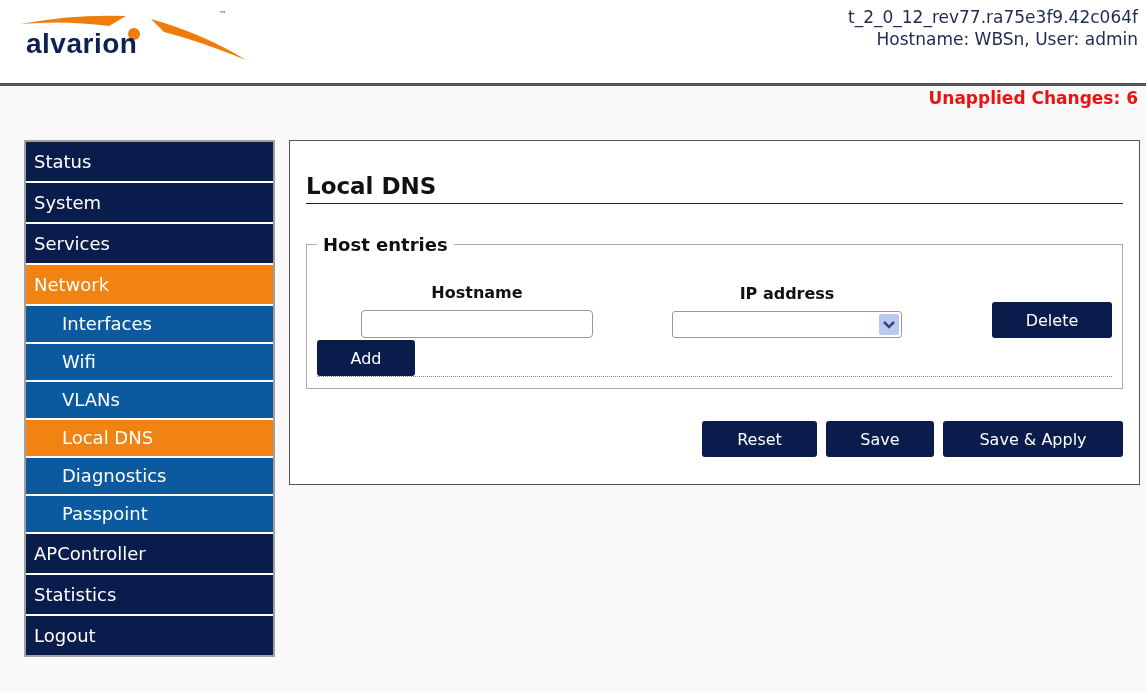 This screenshot has width=1146, height=692. Describe the element at coordinates (149, 161) in the screenshot. I see `nav-item: Status` at that location.